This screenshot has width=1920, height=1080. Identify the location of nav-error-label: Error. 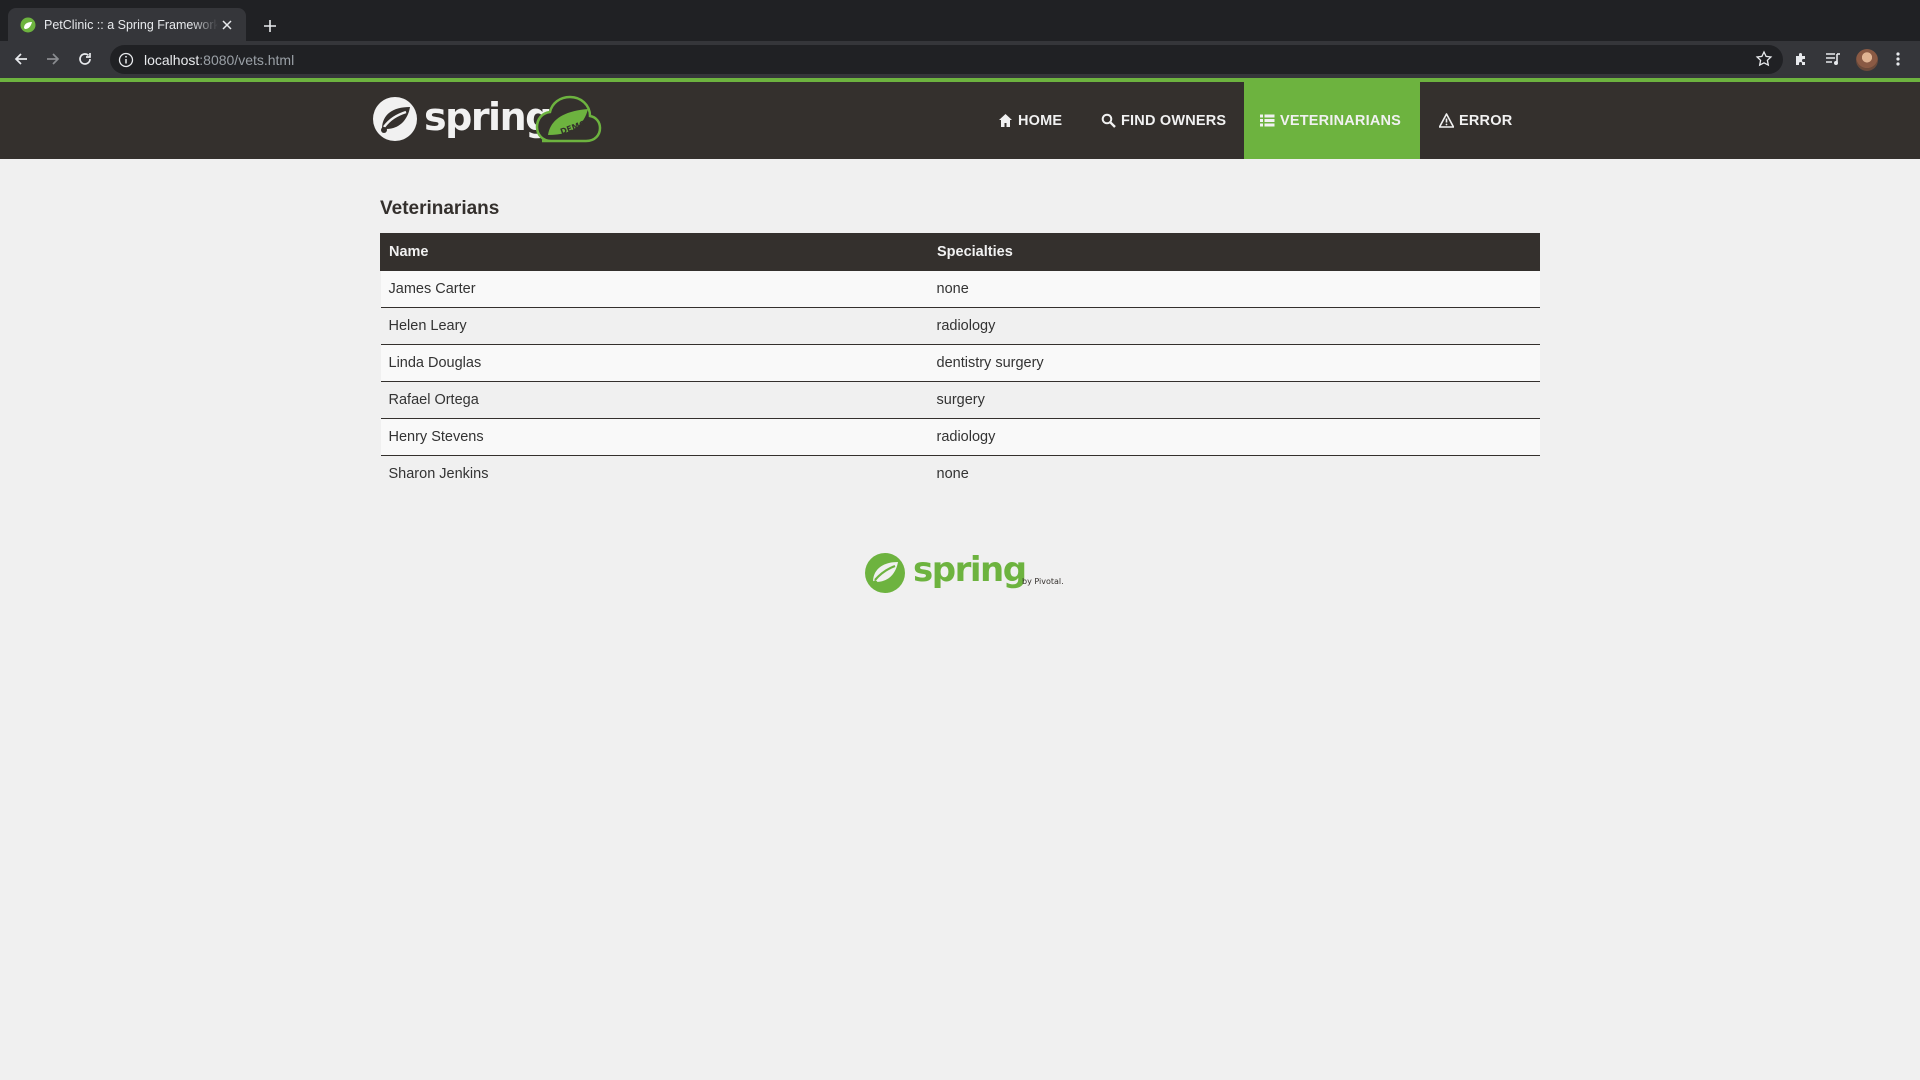
(1486, 120).